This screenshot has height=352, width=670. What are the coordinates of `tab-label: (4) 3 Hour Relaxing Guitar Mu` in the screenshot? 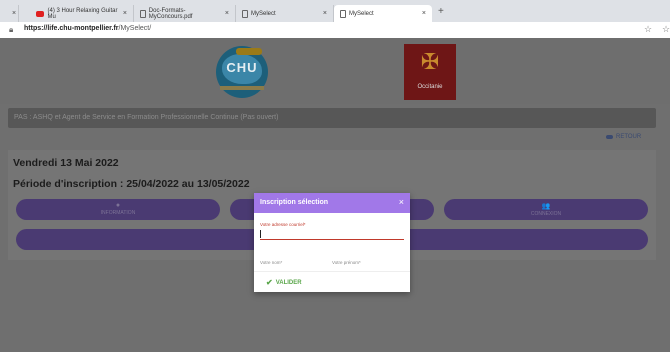 It's located at (82, 13).